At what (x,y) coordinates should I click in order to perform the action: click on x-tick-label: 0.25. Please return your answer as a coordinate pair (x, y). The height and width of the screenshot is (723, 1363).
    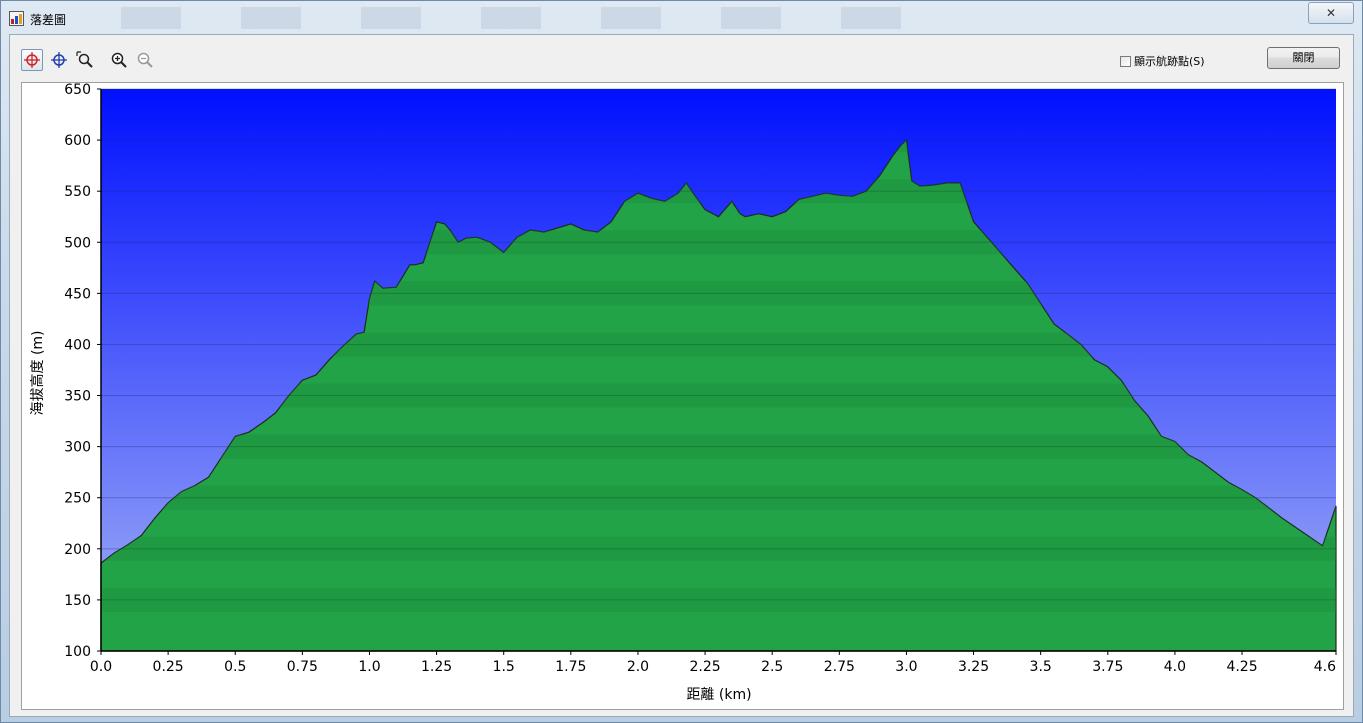
    Looking at the image, I should click on (168, 667).